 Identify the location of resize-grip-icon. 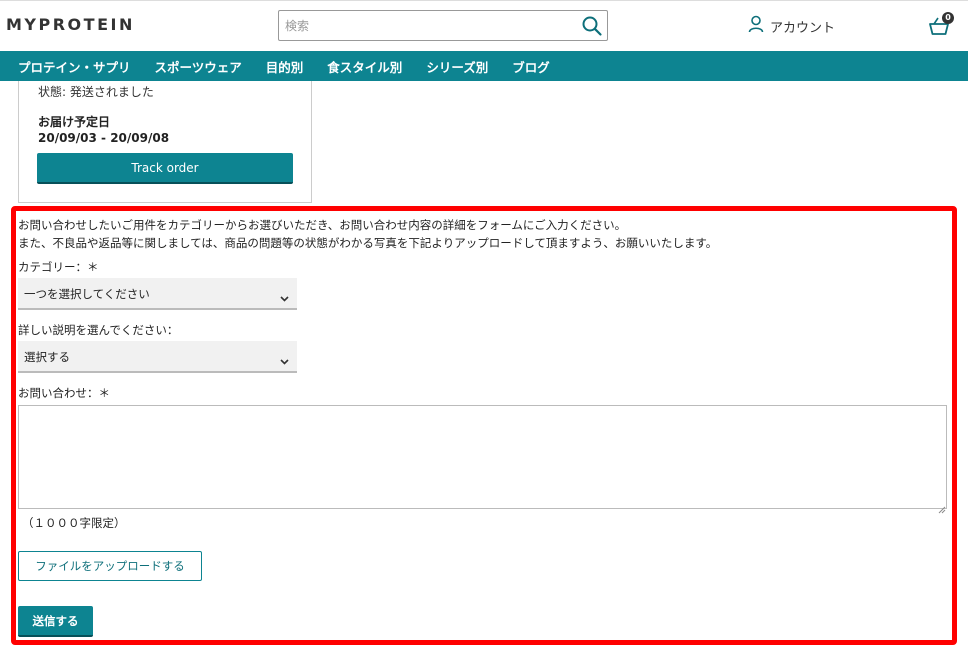
(941, 506).